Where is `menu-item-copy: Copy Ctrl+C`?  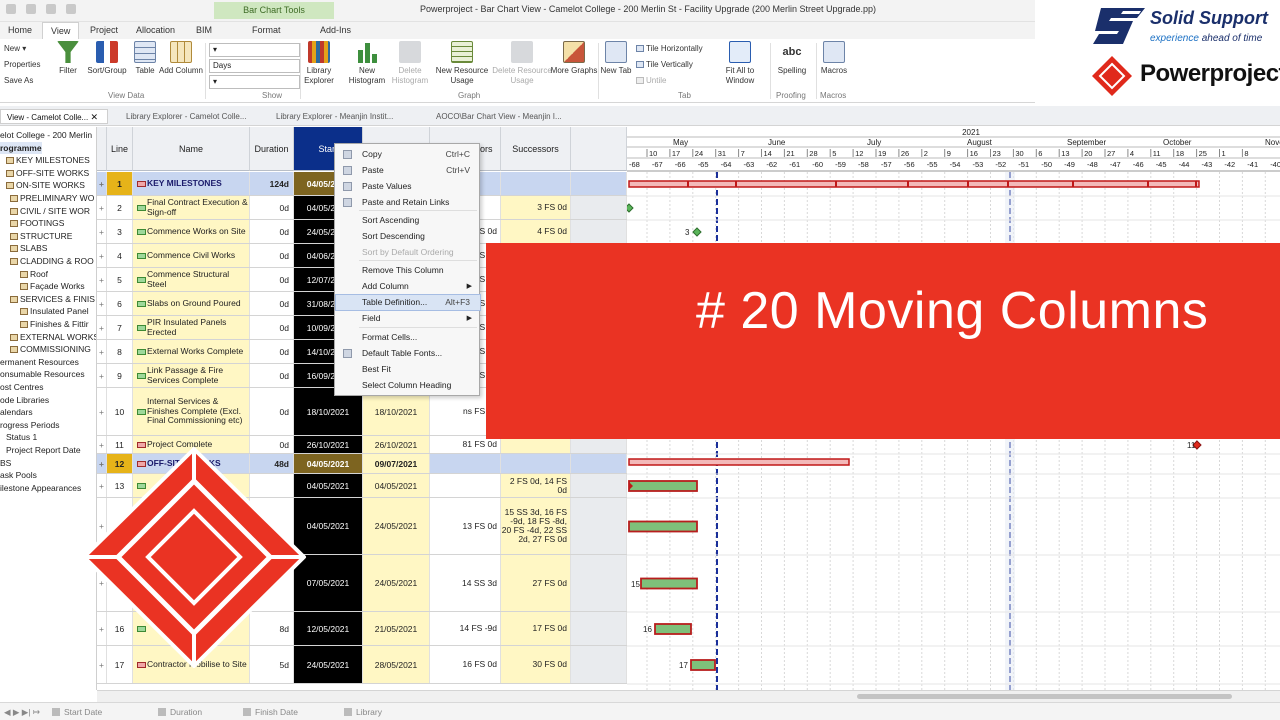
menu-item-copy: Copy Ctrl+C is located at coordinates (408, 154).